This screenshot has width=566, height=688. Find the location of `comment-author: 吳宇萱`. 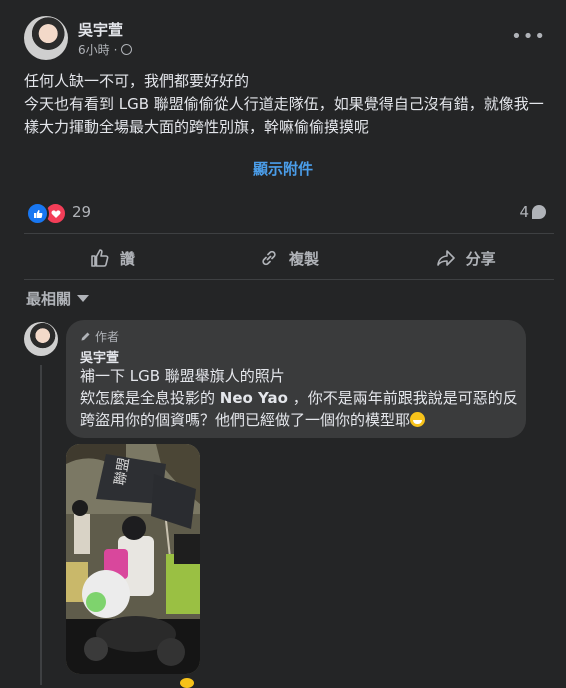

comment-author: 吳宇萱 is located at coordinates (99, 356).